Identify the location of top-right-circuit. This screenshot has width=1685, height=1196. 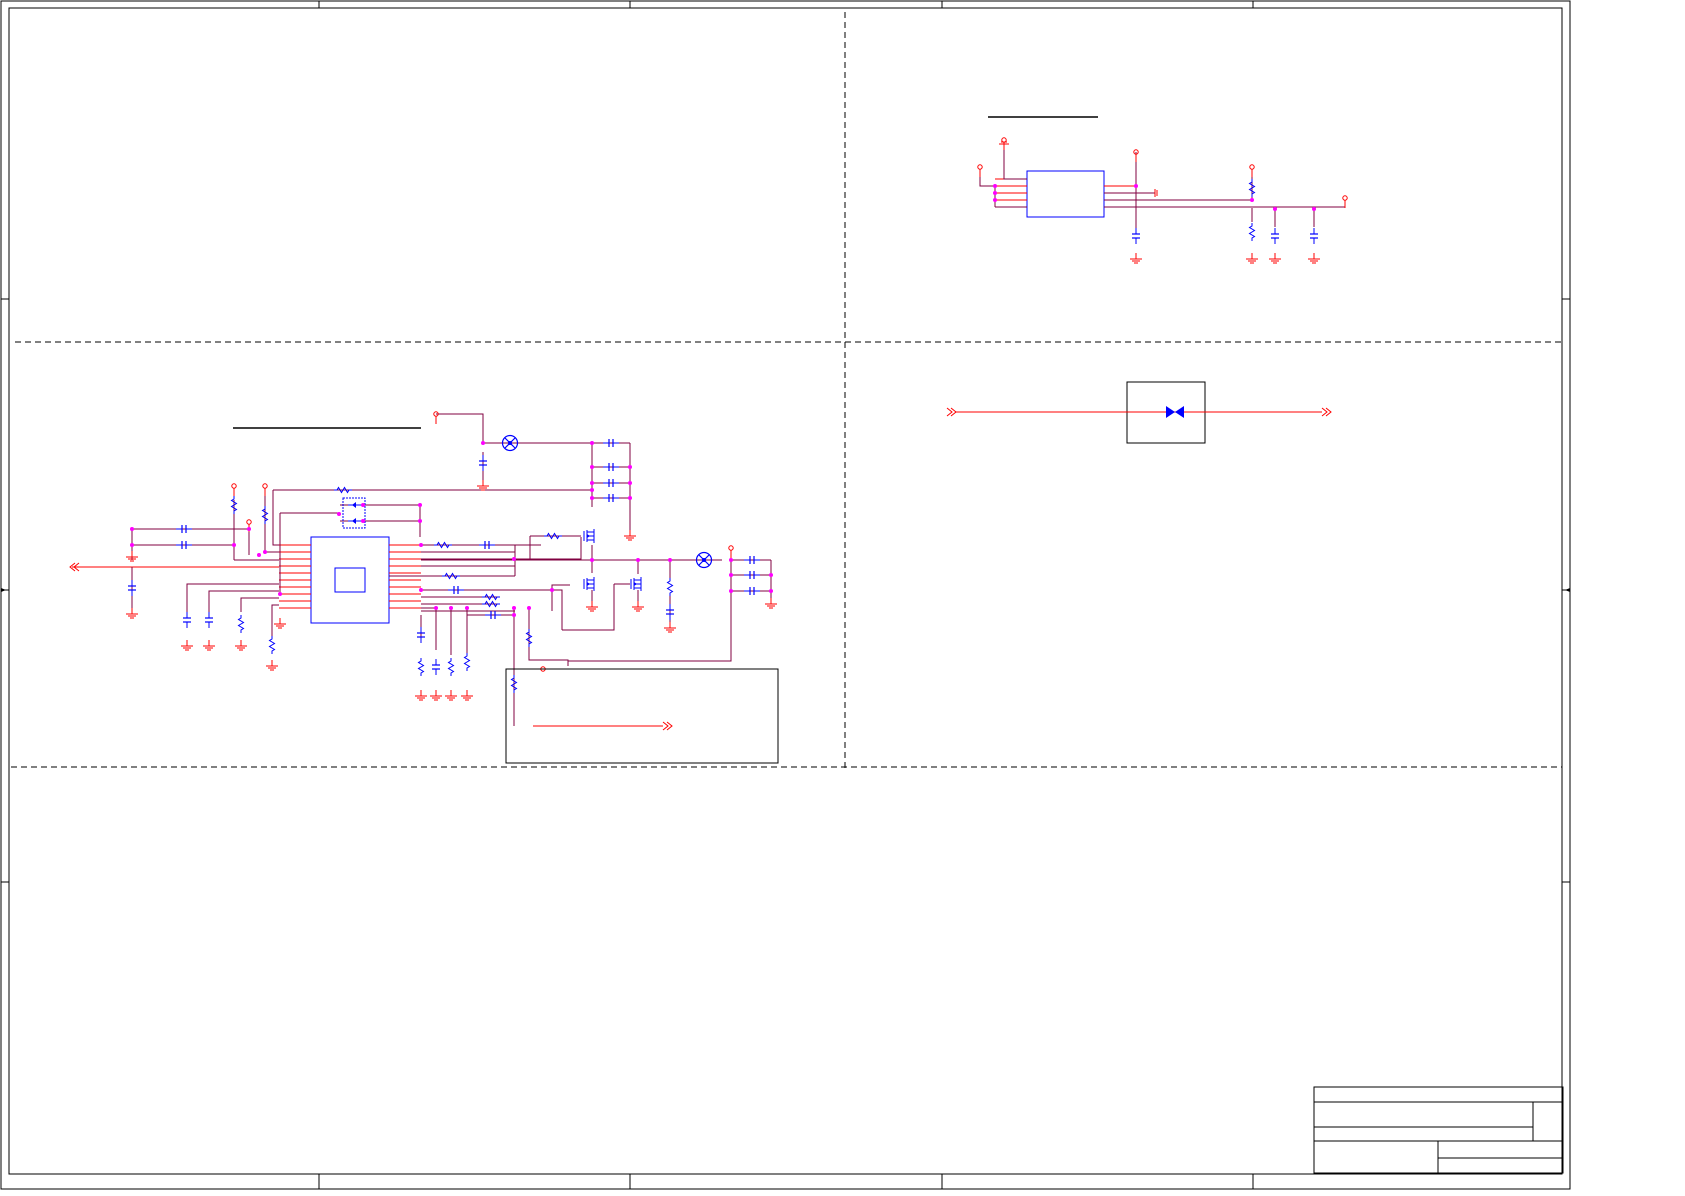
(1162, 190).